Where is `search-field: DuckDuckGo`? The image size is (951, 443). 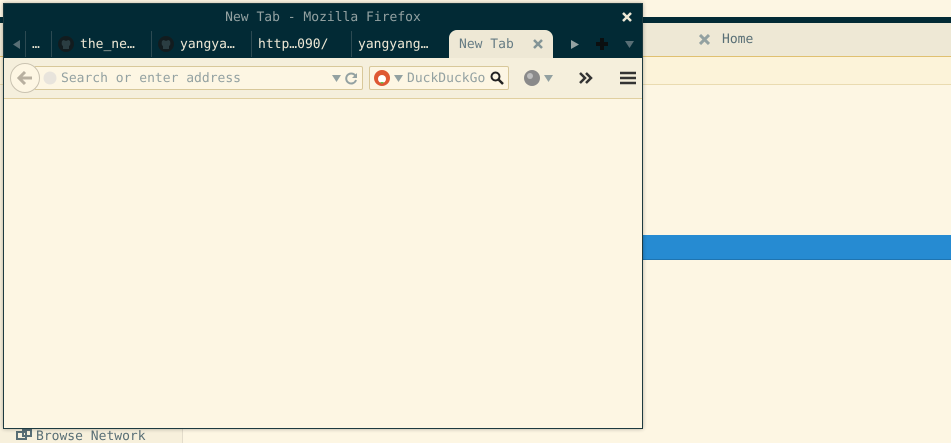 search-field: DuckDuckGo is located at coordinates (446, 78).